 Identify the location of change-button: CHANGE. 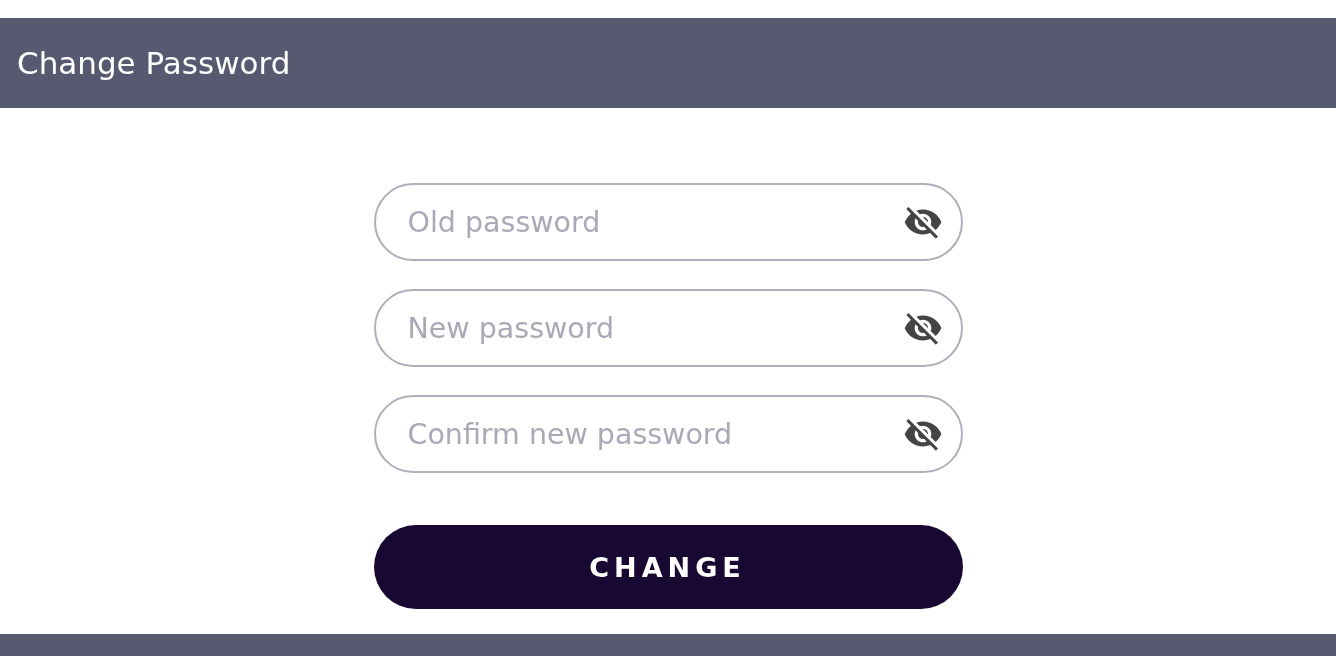
(668, 567).